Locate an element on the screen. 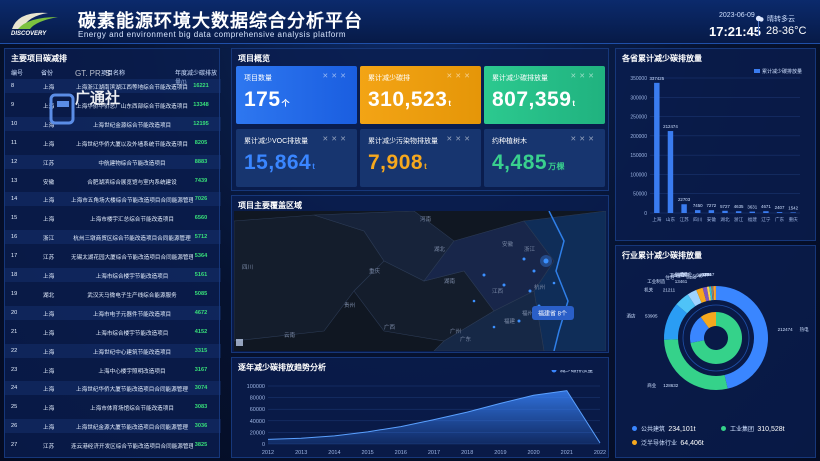 The image size is (820, 461). slice-value-label: 212474 is located at coordinates (786, 329).